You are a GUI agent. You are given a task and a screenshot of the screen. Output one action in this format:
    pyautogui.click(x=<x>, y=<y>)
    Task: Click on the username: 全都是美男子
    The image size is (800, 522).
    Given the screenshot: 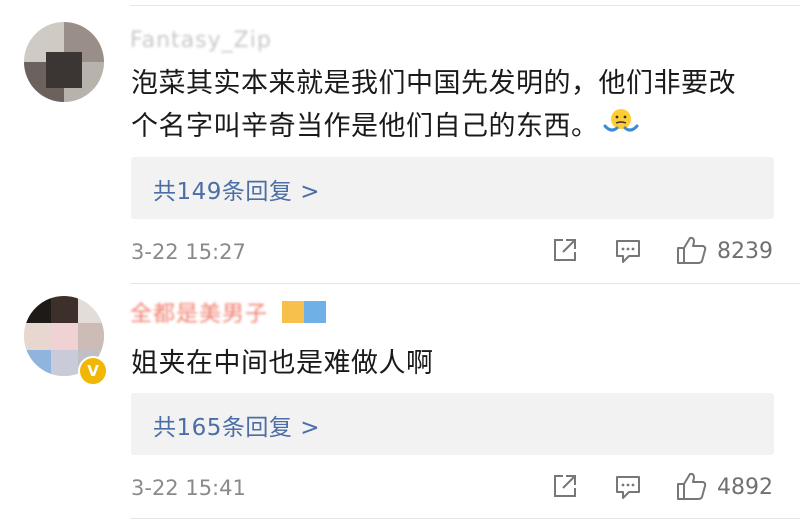 What is the action you would take?
    pyautogui.click(x=228, y=312)
    